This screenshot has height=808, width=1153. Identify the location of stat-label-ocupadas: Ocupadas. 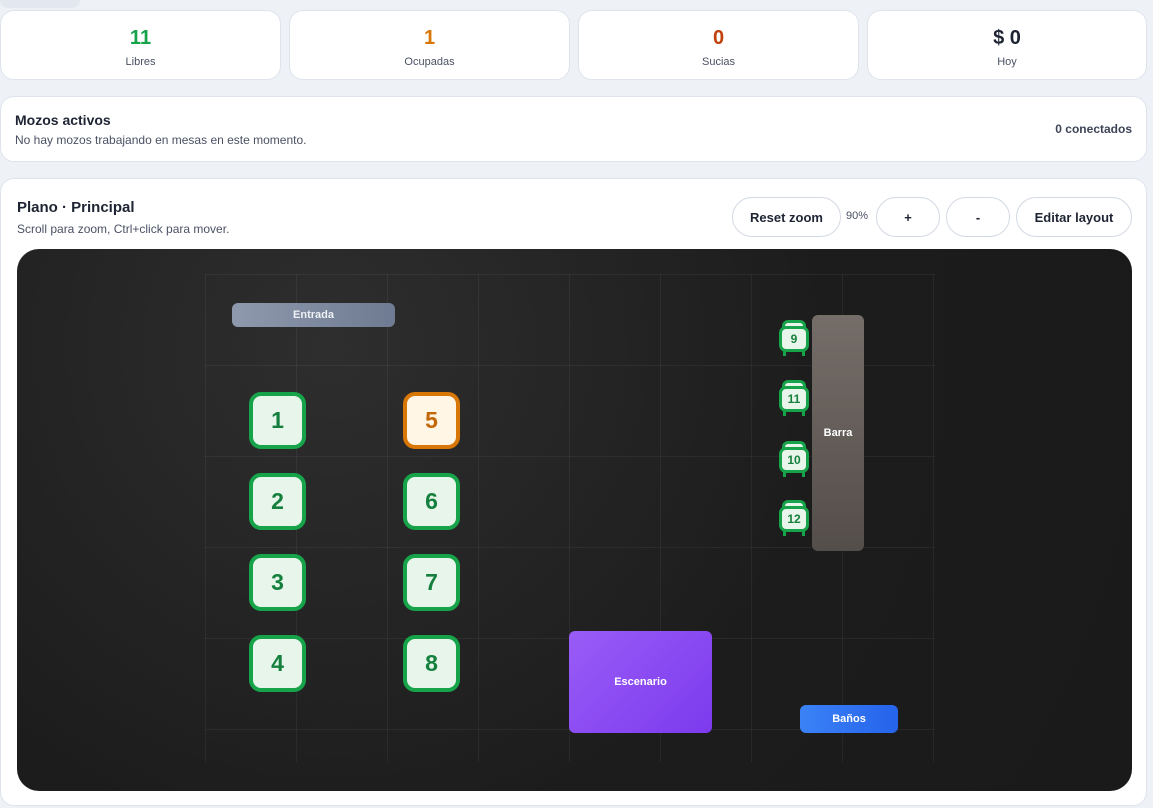
(429, 62).